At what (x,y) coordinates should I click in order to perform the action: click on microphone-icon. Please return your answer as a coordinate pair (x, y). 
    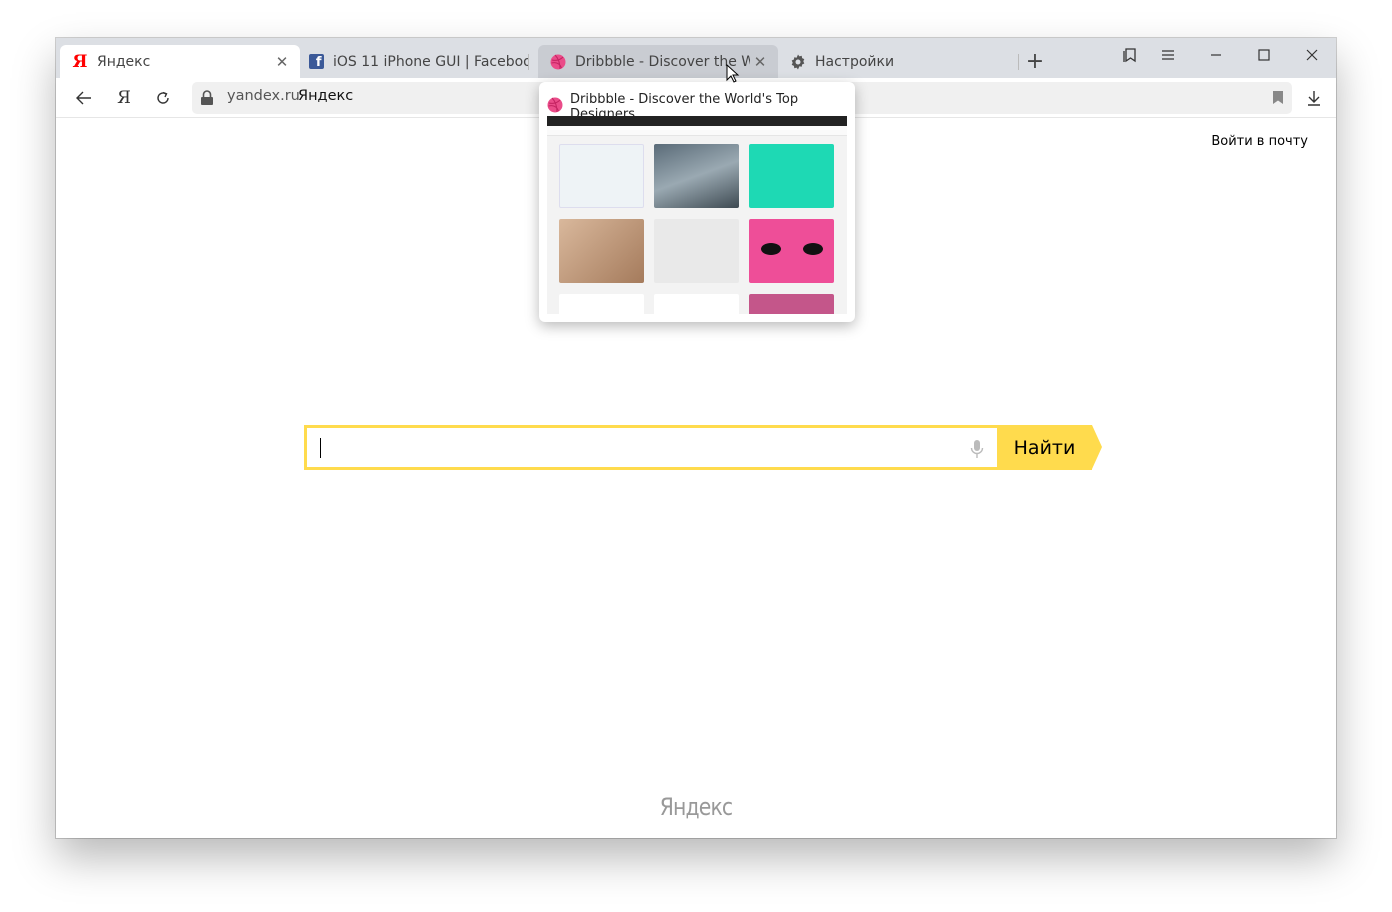
    Looking at the image, I should click on (977, 451).